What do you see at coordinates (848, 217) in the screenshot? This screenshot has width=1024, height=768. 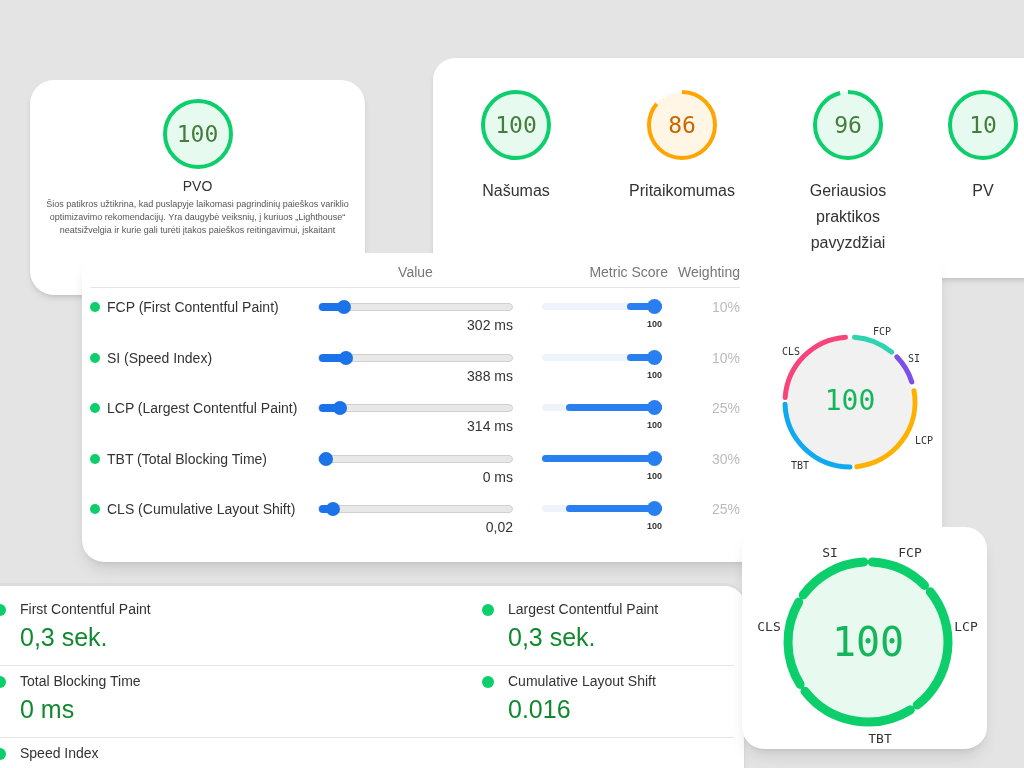 I see `category-label: Geriausios praktikos pavyzdžiai` at bounding box center [848, 217].